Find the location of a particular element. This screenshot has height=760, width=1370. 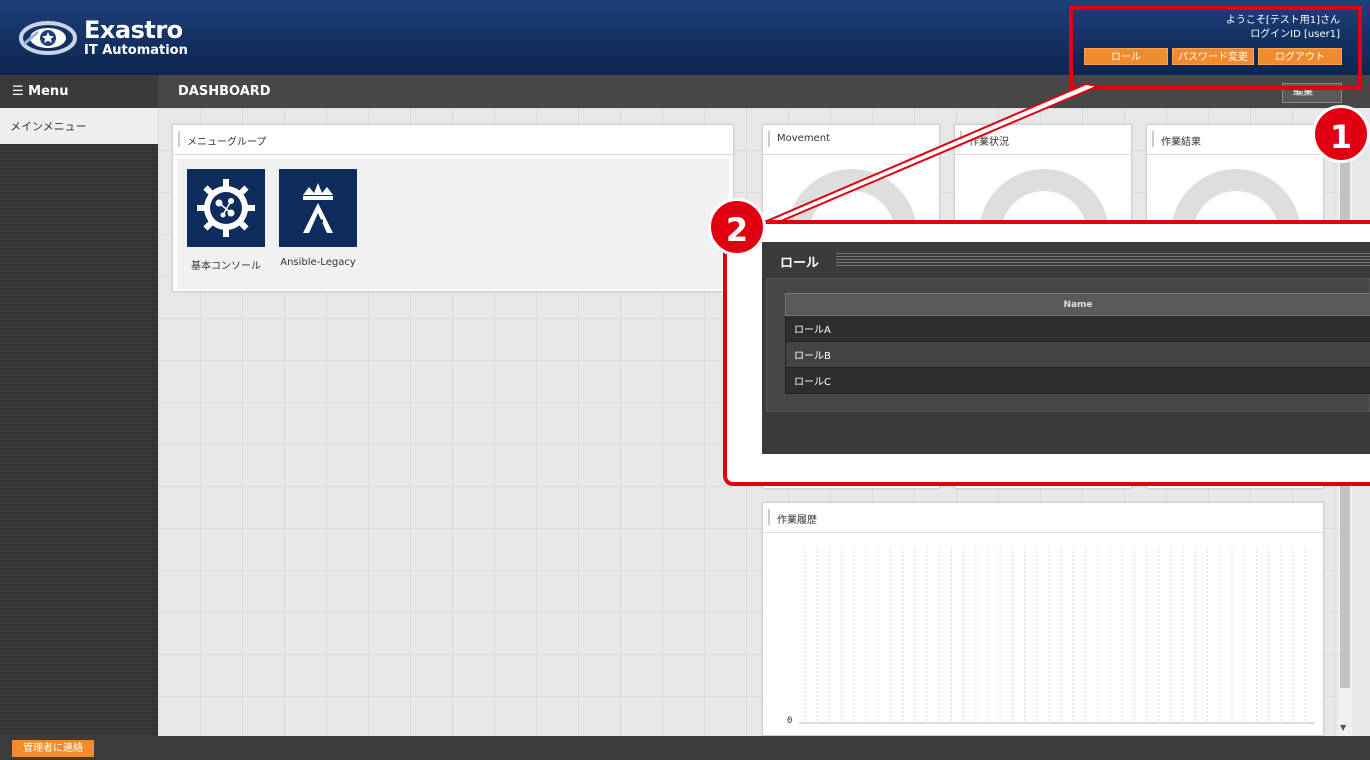

work-status-title: 作業状況 is located at coordinates (1043, 140).